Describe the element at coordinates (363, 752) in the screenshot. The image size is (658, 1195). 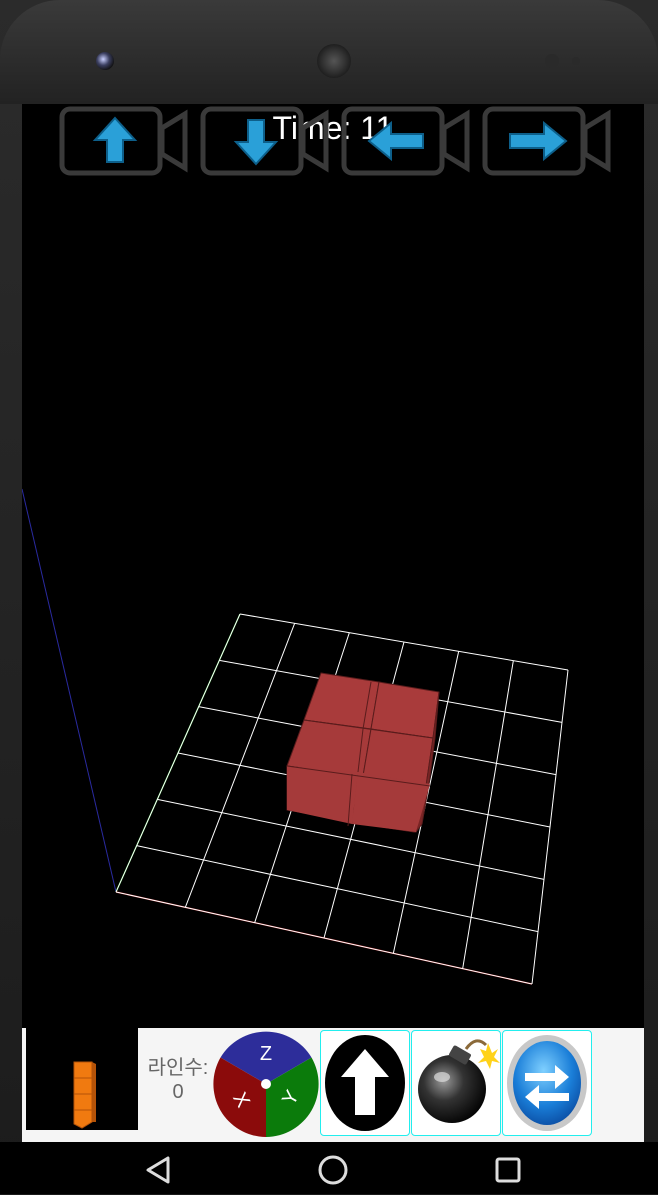
I see `falling-block` at that location.